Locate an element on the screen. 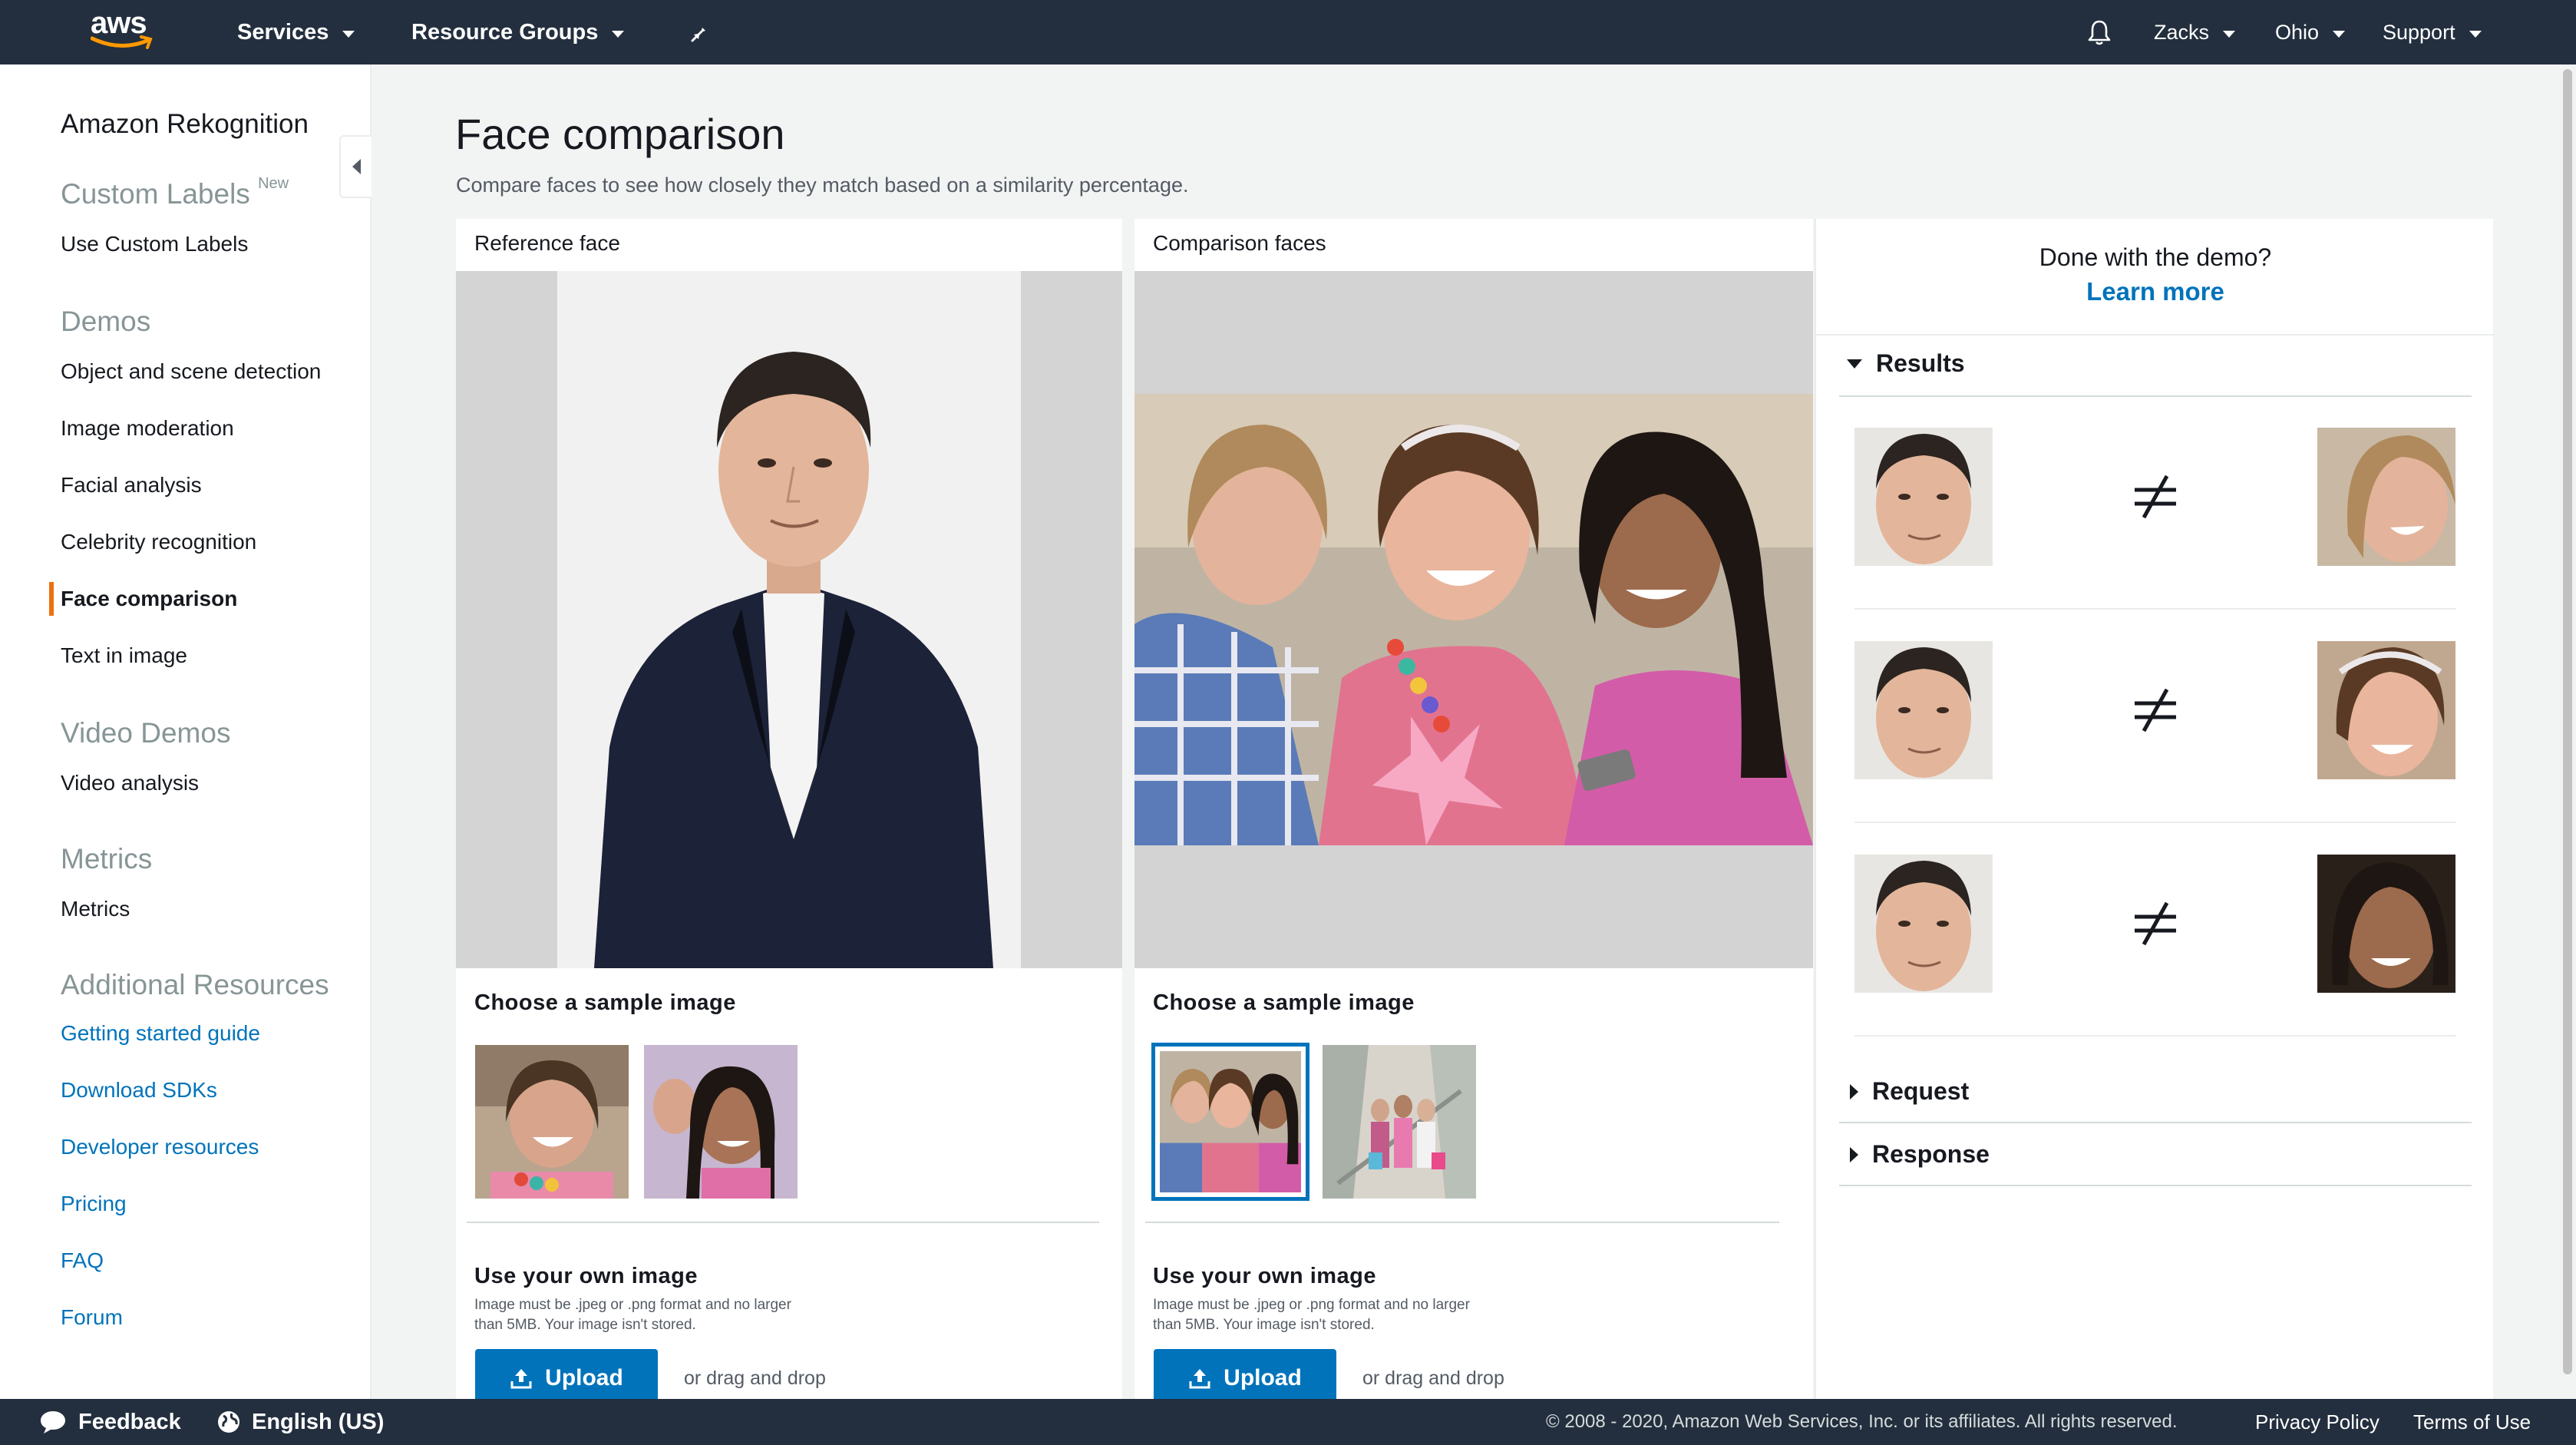 The image size is (2576, 1445). section-additional-resources: Additional Resources is located at coordinates (195, 984).